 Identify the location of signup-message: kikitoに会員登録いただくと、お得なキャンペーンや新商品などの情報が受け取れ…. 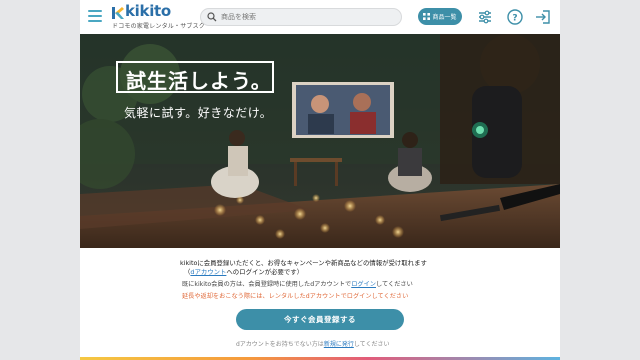
(325, 268).